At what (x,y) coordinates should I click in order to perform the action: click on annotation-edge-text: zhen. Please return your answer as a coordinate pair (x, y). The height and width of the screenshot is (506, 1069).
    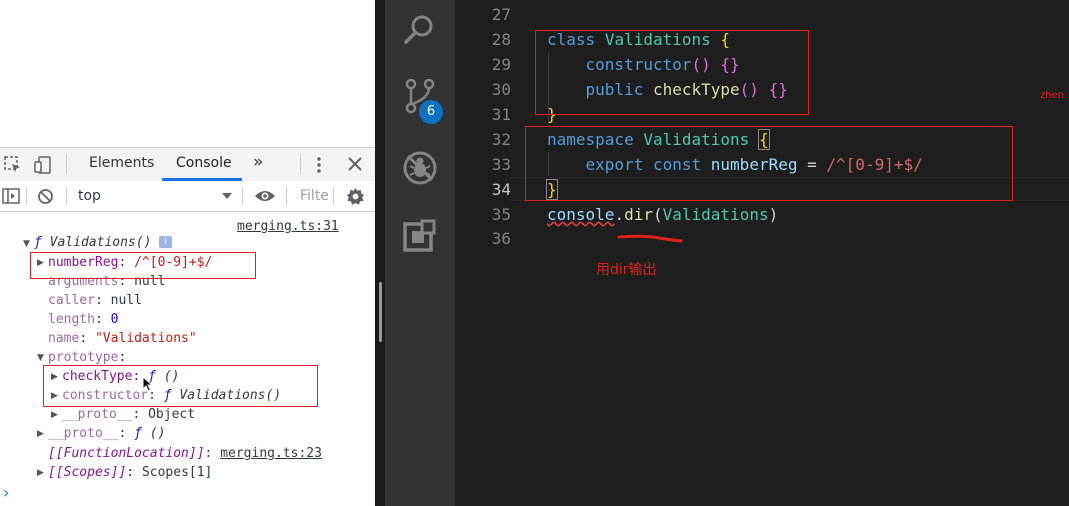
    Looking at the image, I should click on (1052, 95).